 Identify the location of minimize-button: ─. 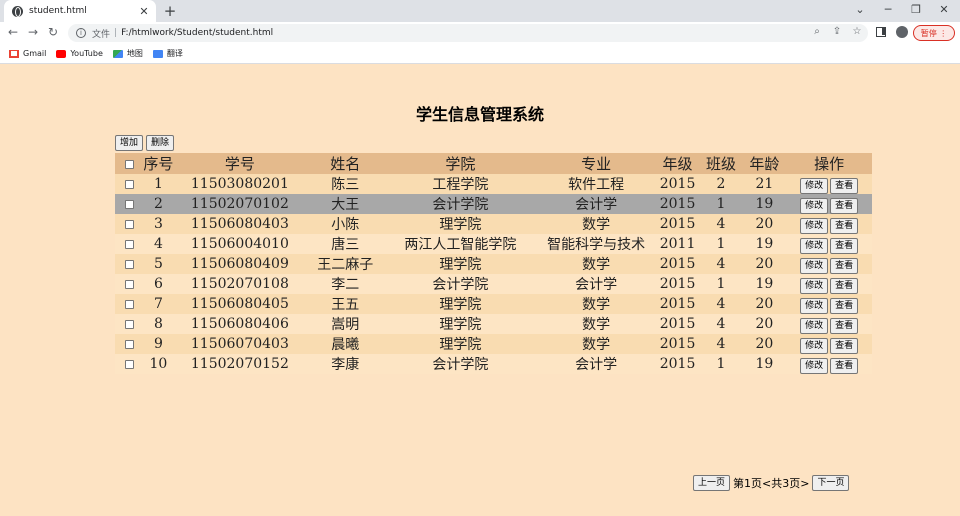
(888, 10).